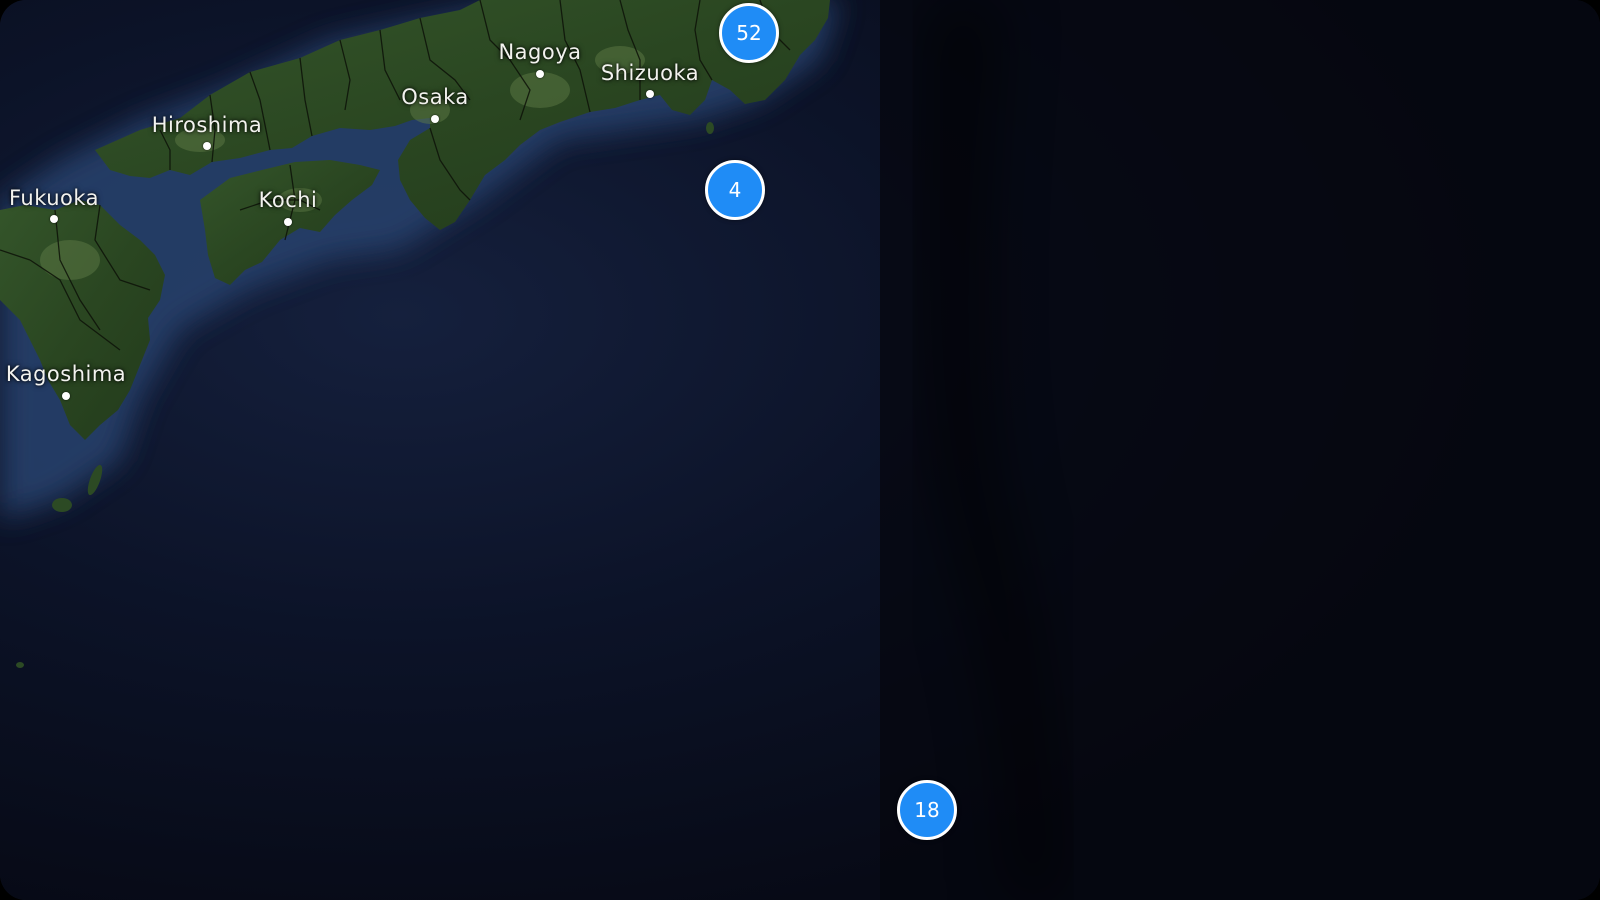 The image size is (1600, 900). I want to click on city-dot-shizuoka, so click(650, 94).